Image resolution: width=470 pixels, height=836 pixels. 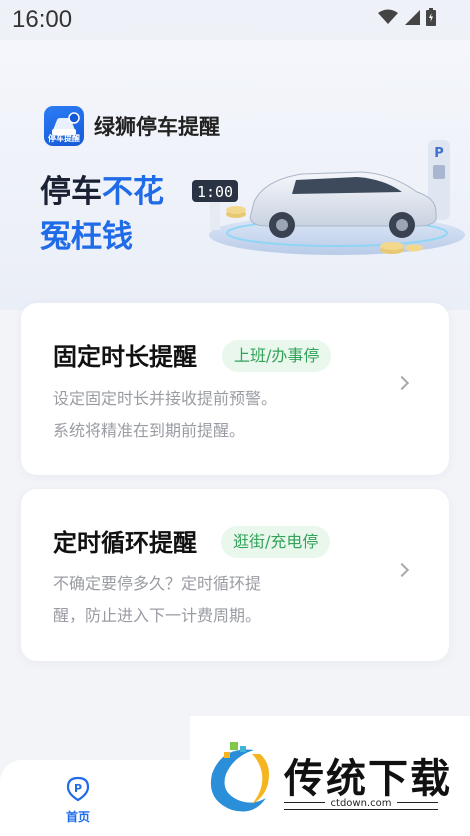 I want to click on status-bar: 16:00, so click(x=235, y=20).